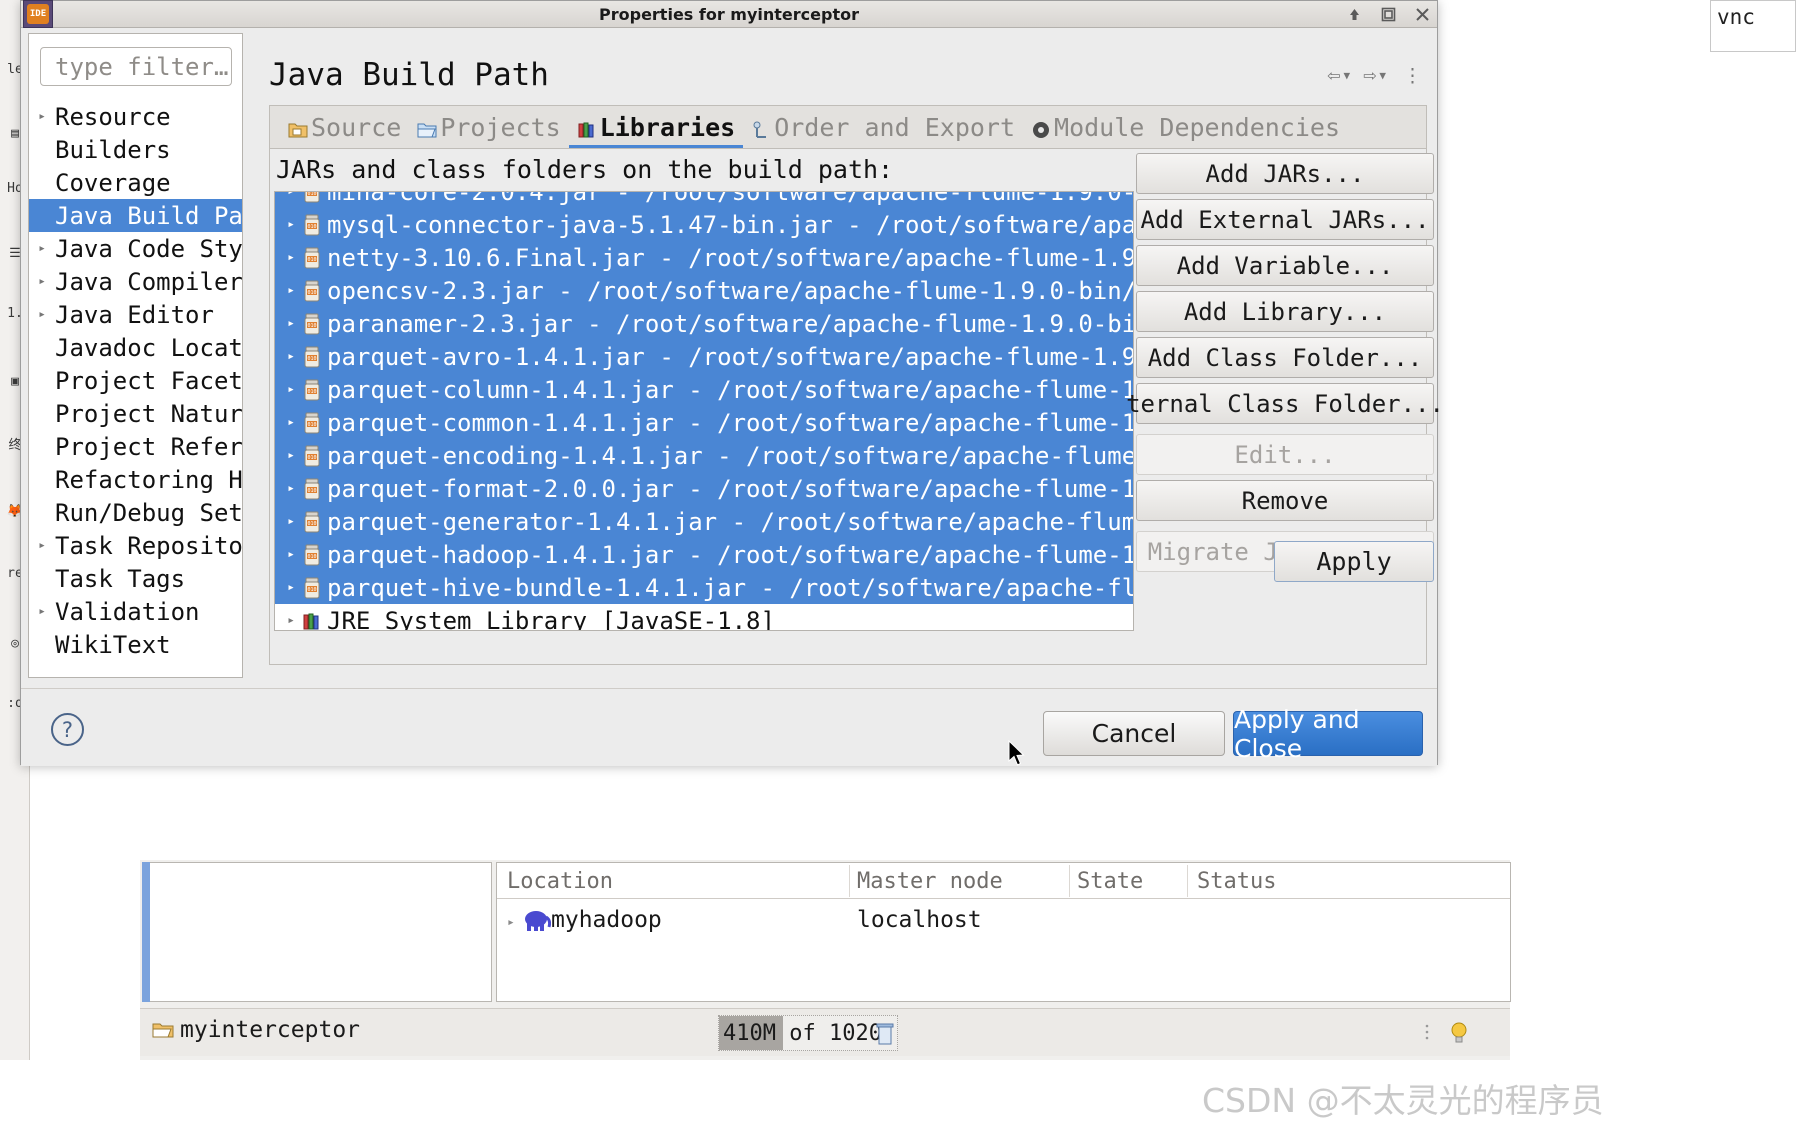 This screenshot has width=1796, height=1130. What do you see at coordinates (135, 644) in the screenshot?
I see `sidebar-item-wikitext: WikiText` at bounding box center [135, 644].